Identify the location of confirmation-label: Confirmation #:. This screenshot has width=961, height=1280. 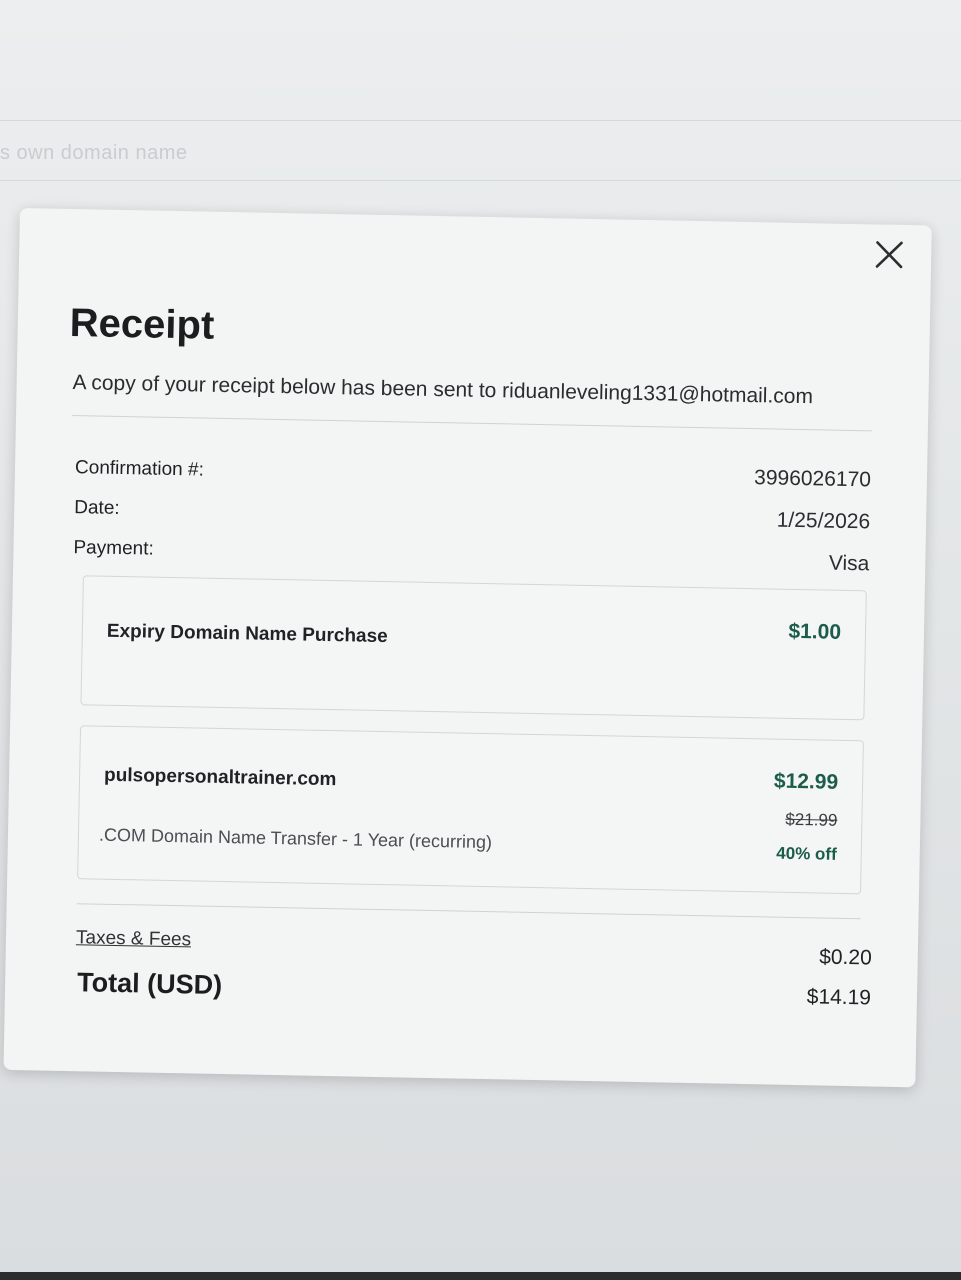
(139, 469).